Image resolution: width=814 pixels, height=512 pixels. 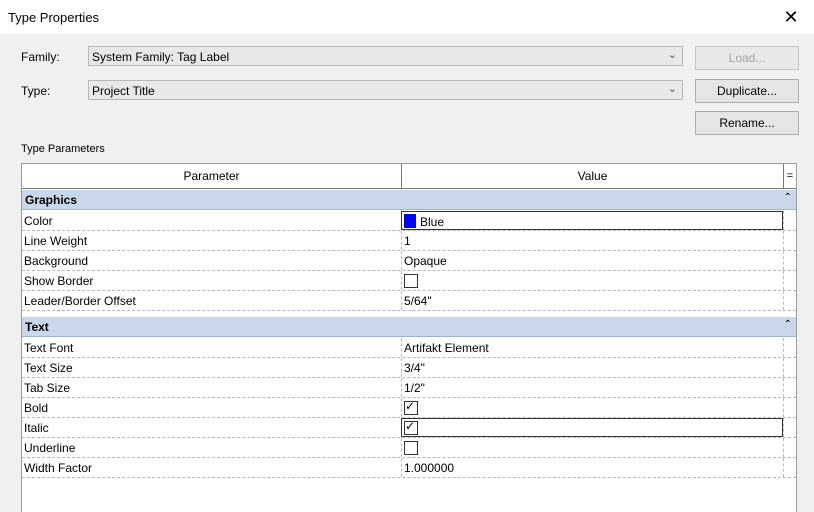 What do you see at coordinates (123, 91) in the screenshot?
I see `type-value: Project Title` at bounding box center [123, 91].